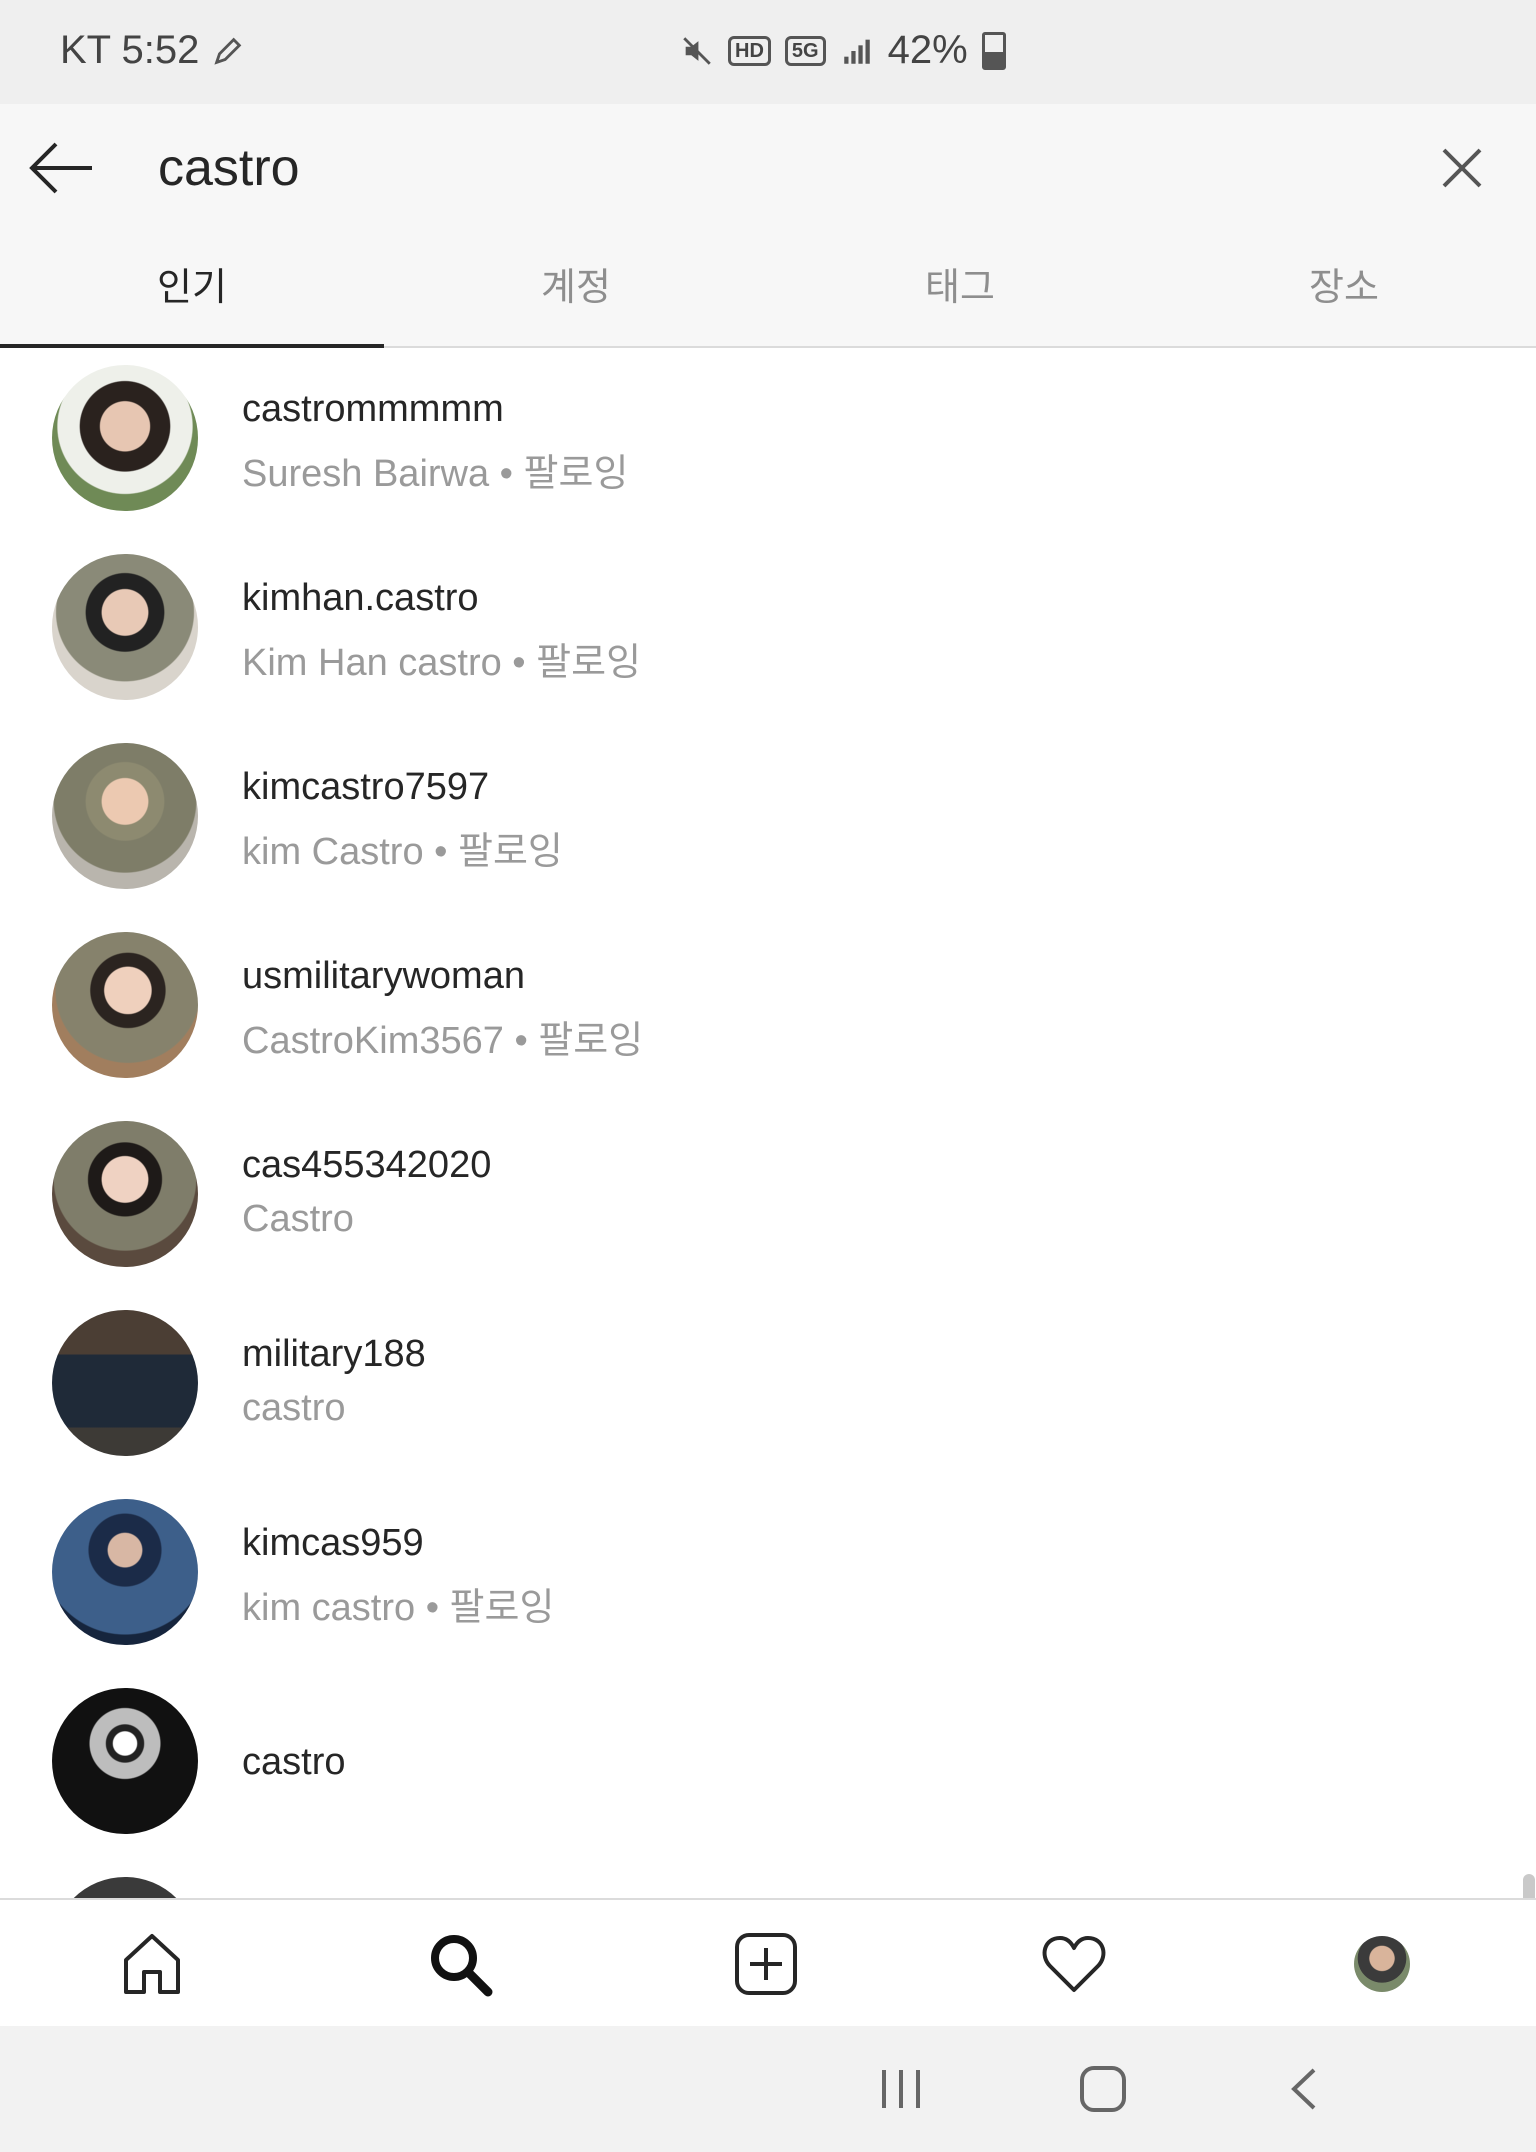 Image resolution: width=1536 pixels, height=2152 pixels. What do you see at coordinates (460, 1964) in the screenshot?
I see `search-icon` at bounding box center [460, 1964].